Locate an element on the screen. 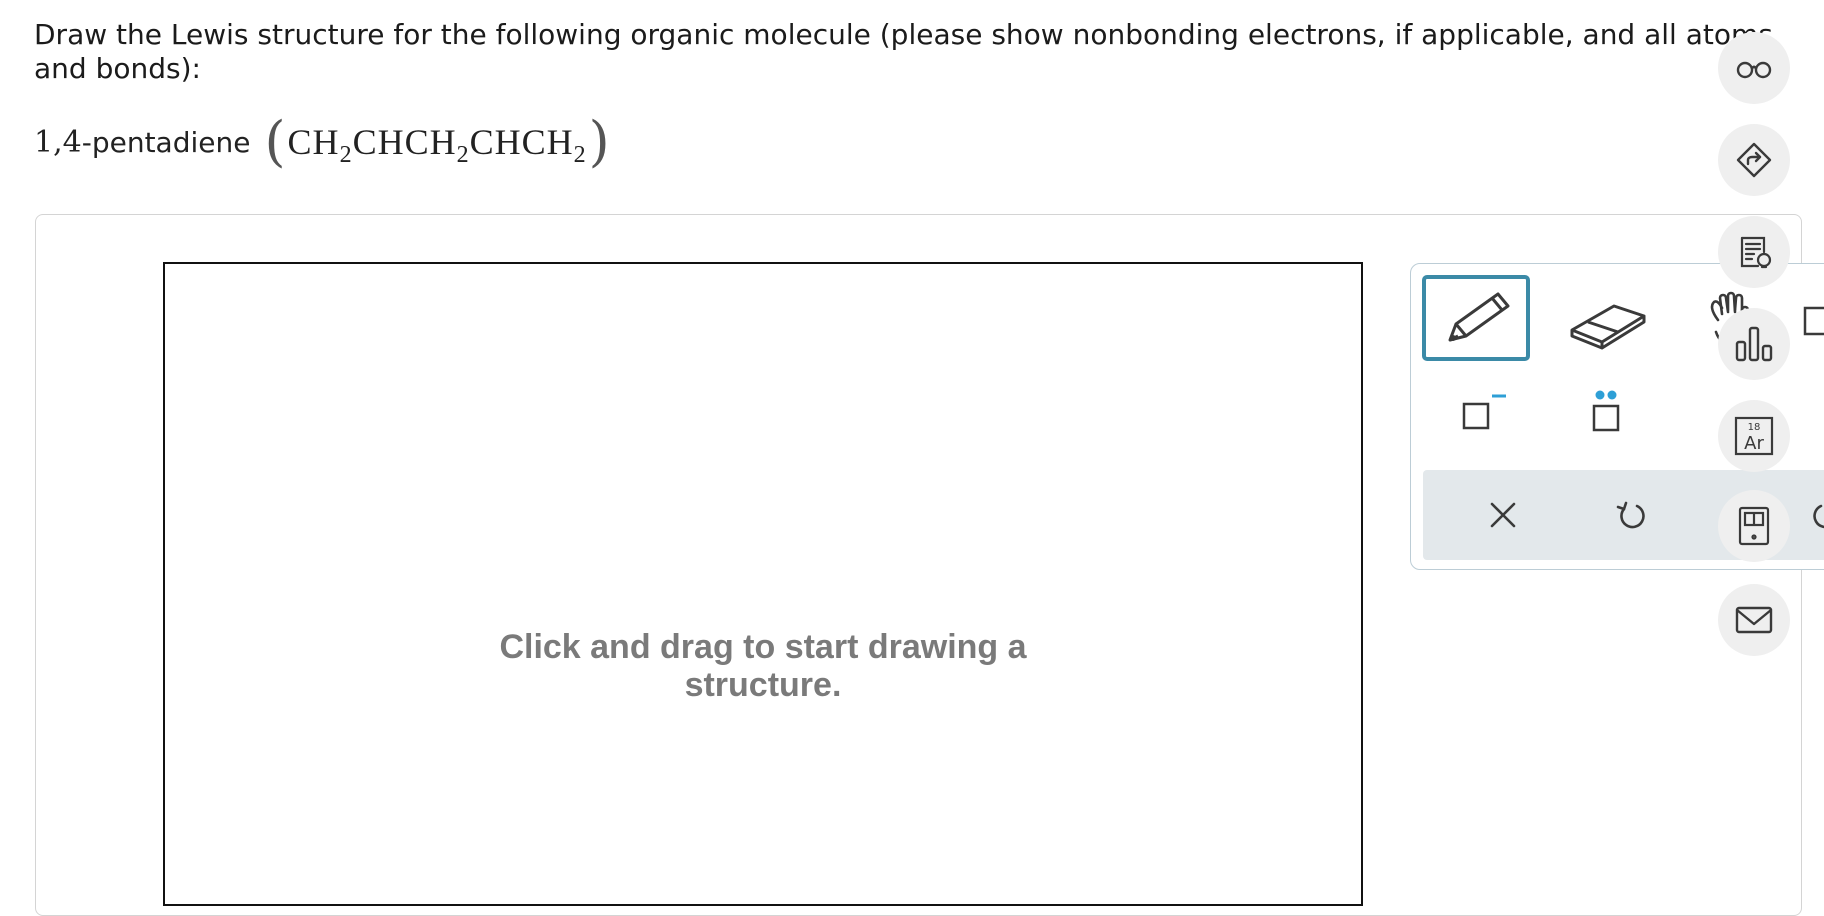 The width and height of the screenshot is (1824, 916). bar-chart-icon is located at coordinates (1754, 344).